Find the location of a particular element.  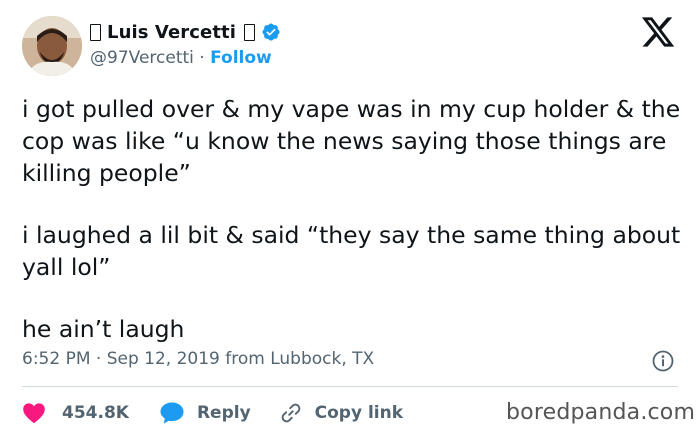

x-logo-icon is located at coordinates (658, 32).